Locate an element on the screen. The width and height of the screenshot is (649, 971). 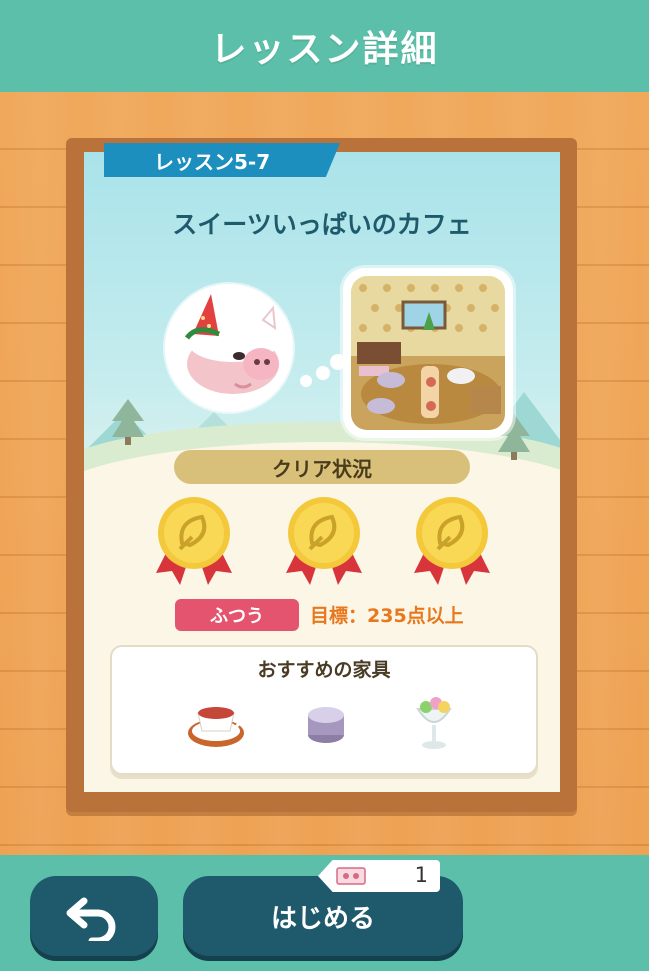
villager-avatar is located at coordinates (229, 348).